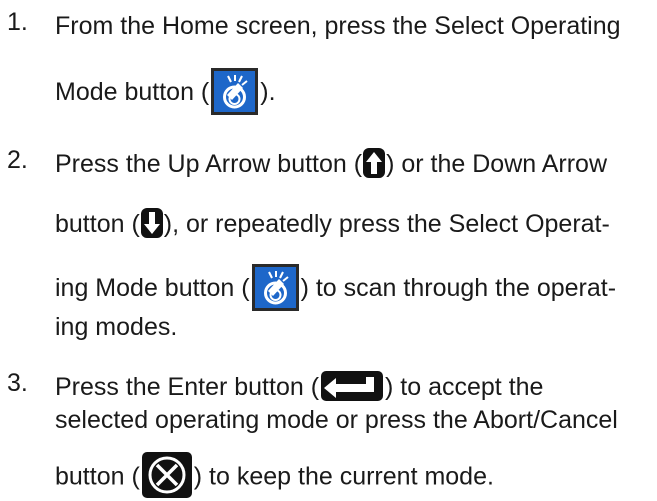 The width and height of the screenshot is (657, 501). What do you see at coordinates (132, 92) in the screenshot?
I see `step-text-line: Mode button (` at bounding box center [132, 92].